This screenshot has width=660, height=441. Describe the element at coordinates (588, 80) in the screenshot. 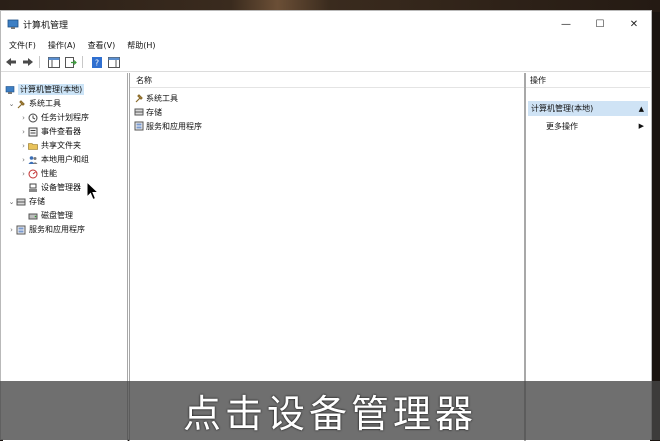

I see `actions-header: 操作` at that location.